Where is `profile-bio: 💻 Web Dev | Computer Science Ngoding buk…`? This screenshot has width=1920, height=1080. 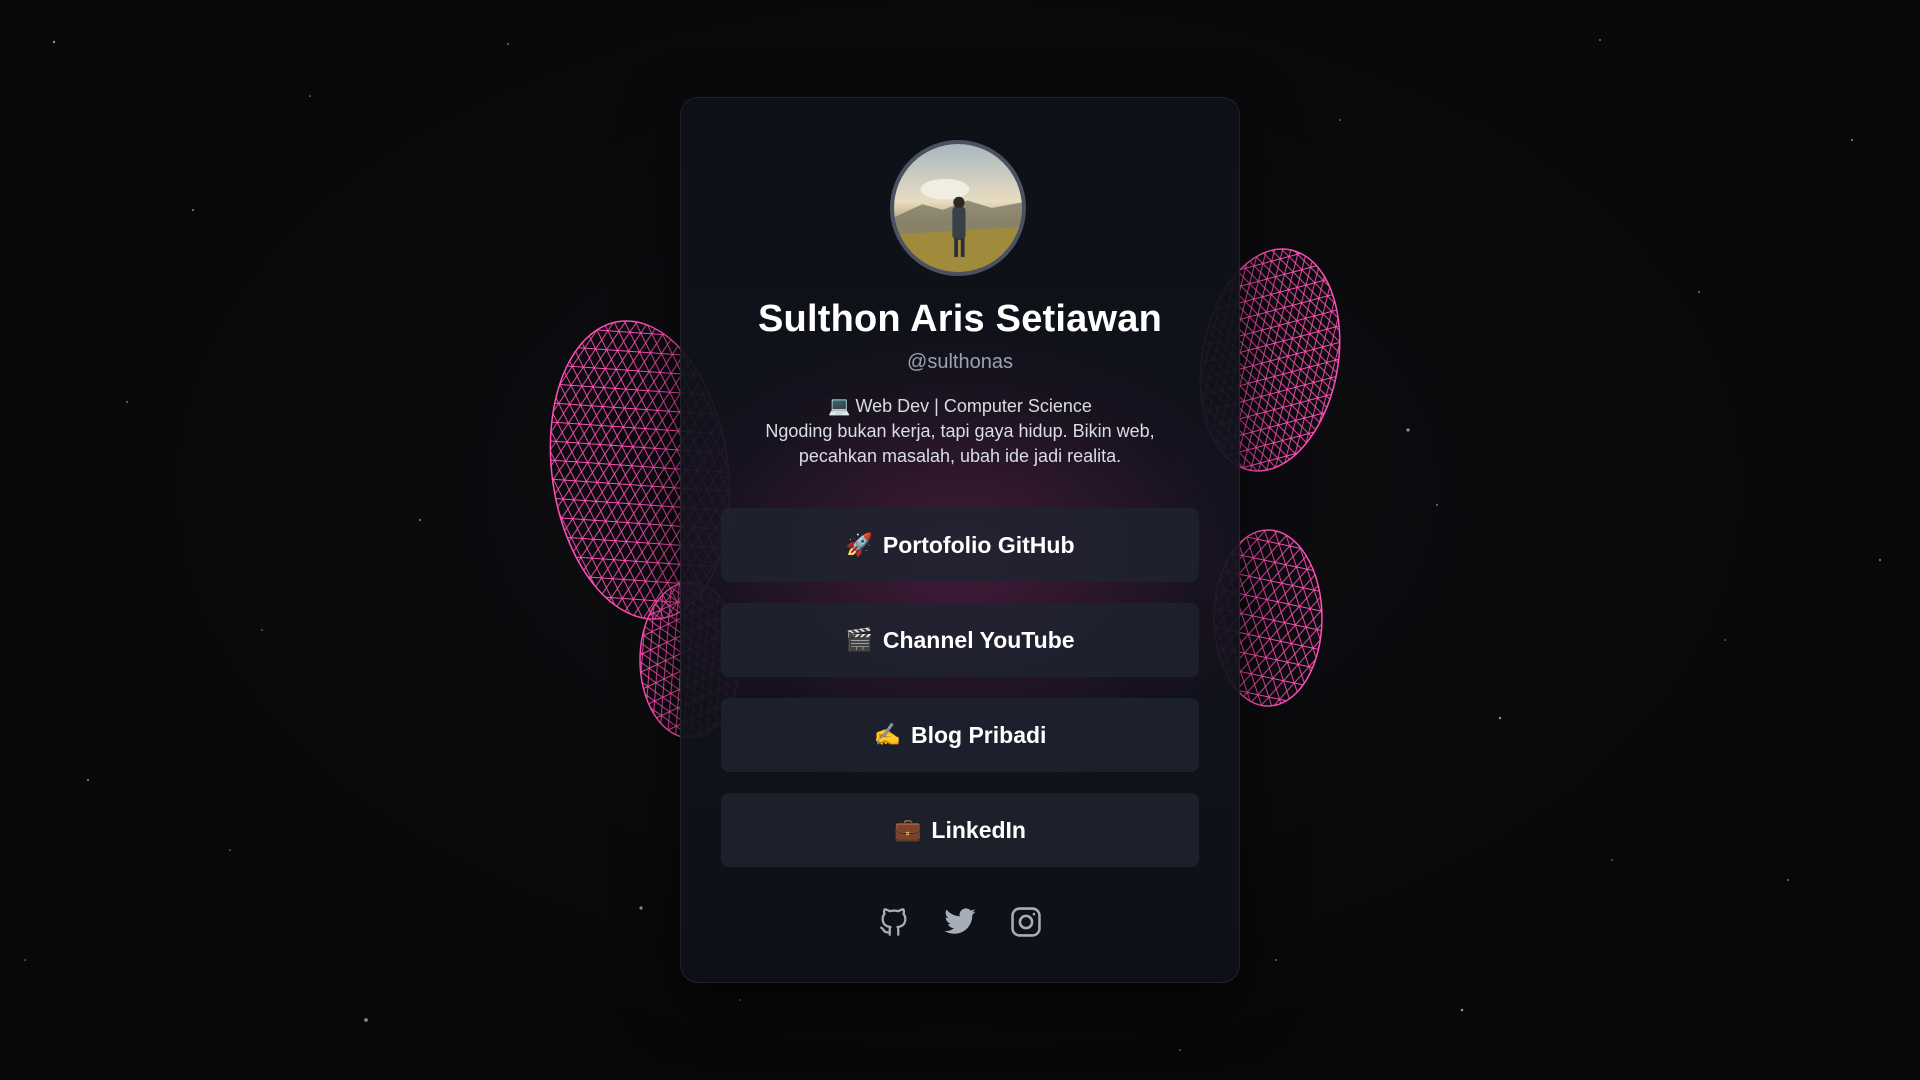
profile-bio: 💻 Web Dev | Computer Science Ngoding buk… is located at coordinates (960, 431).